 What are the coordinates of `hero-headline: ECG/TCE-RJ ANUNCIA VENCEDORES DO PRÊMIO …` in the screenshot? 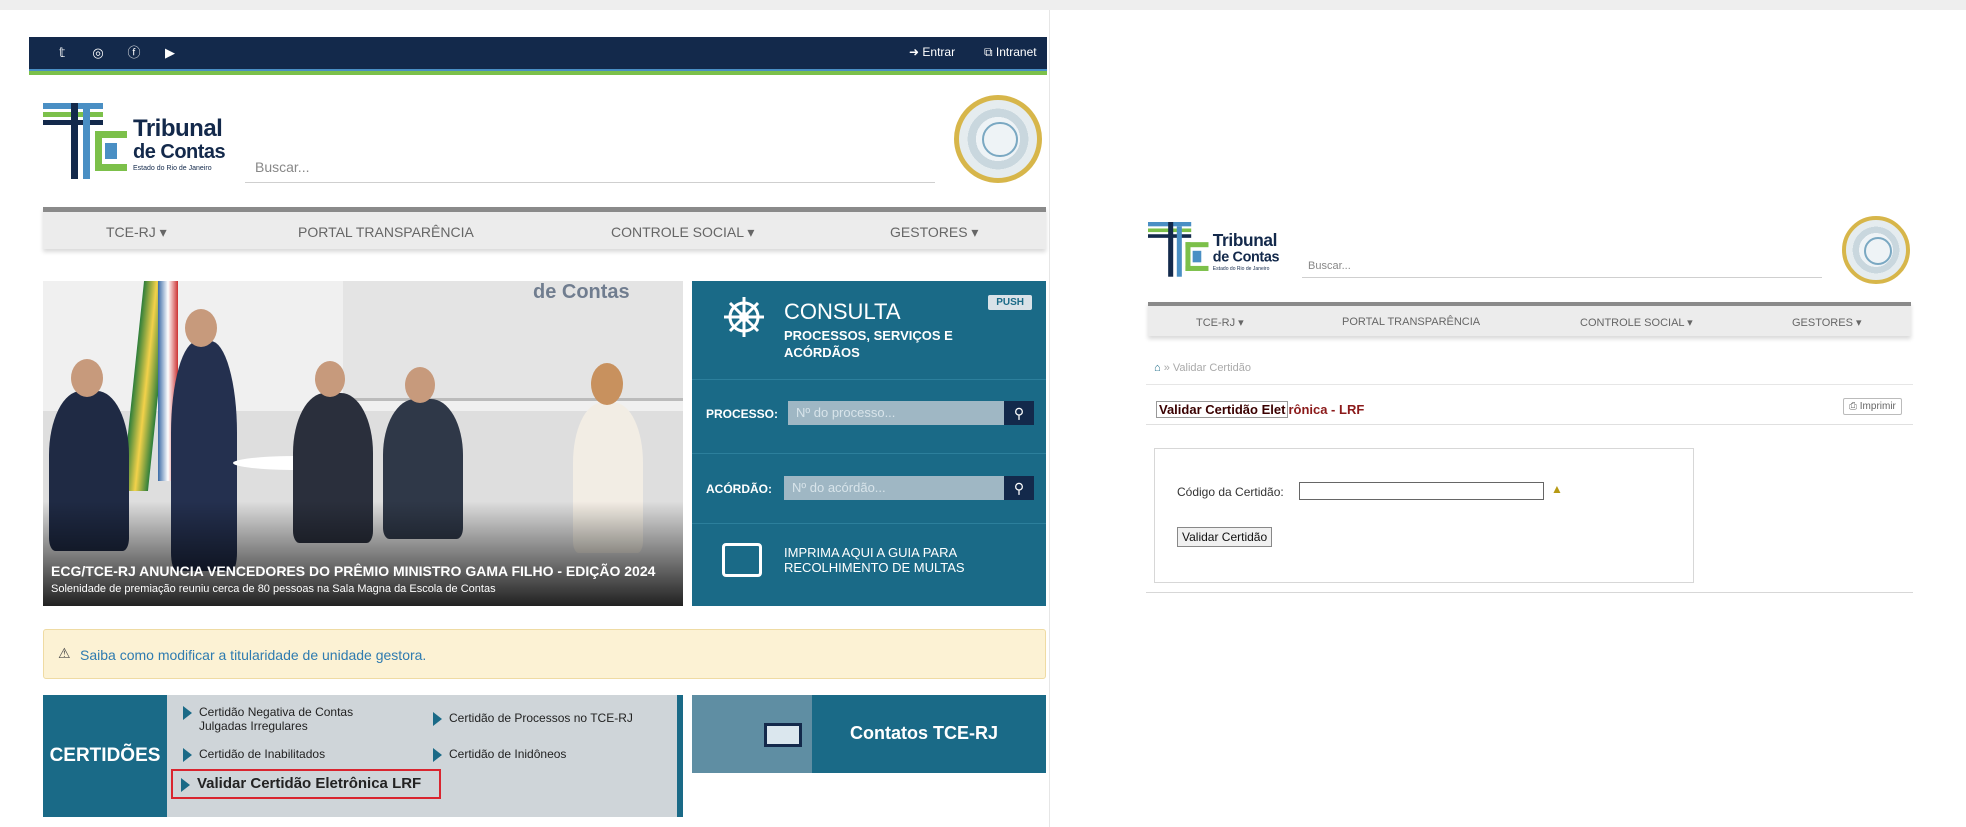 It's located at (353, 571).